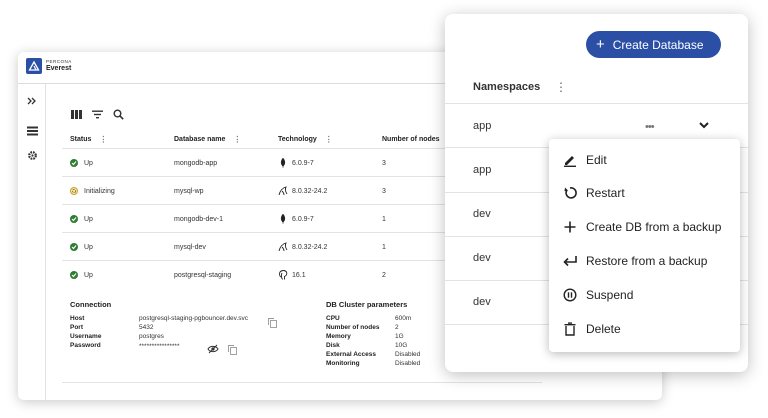  What do you see at coordinates (283, 275) in the screenshot?
I see `postgresql-elephant-icon` at bounding box center [283, 275].